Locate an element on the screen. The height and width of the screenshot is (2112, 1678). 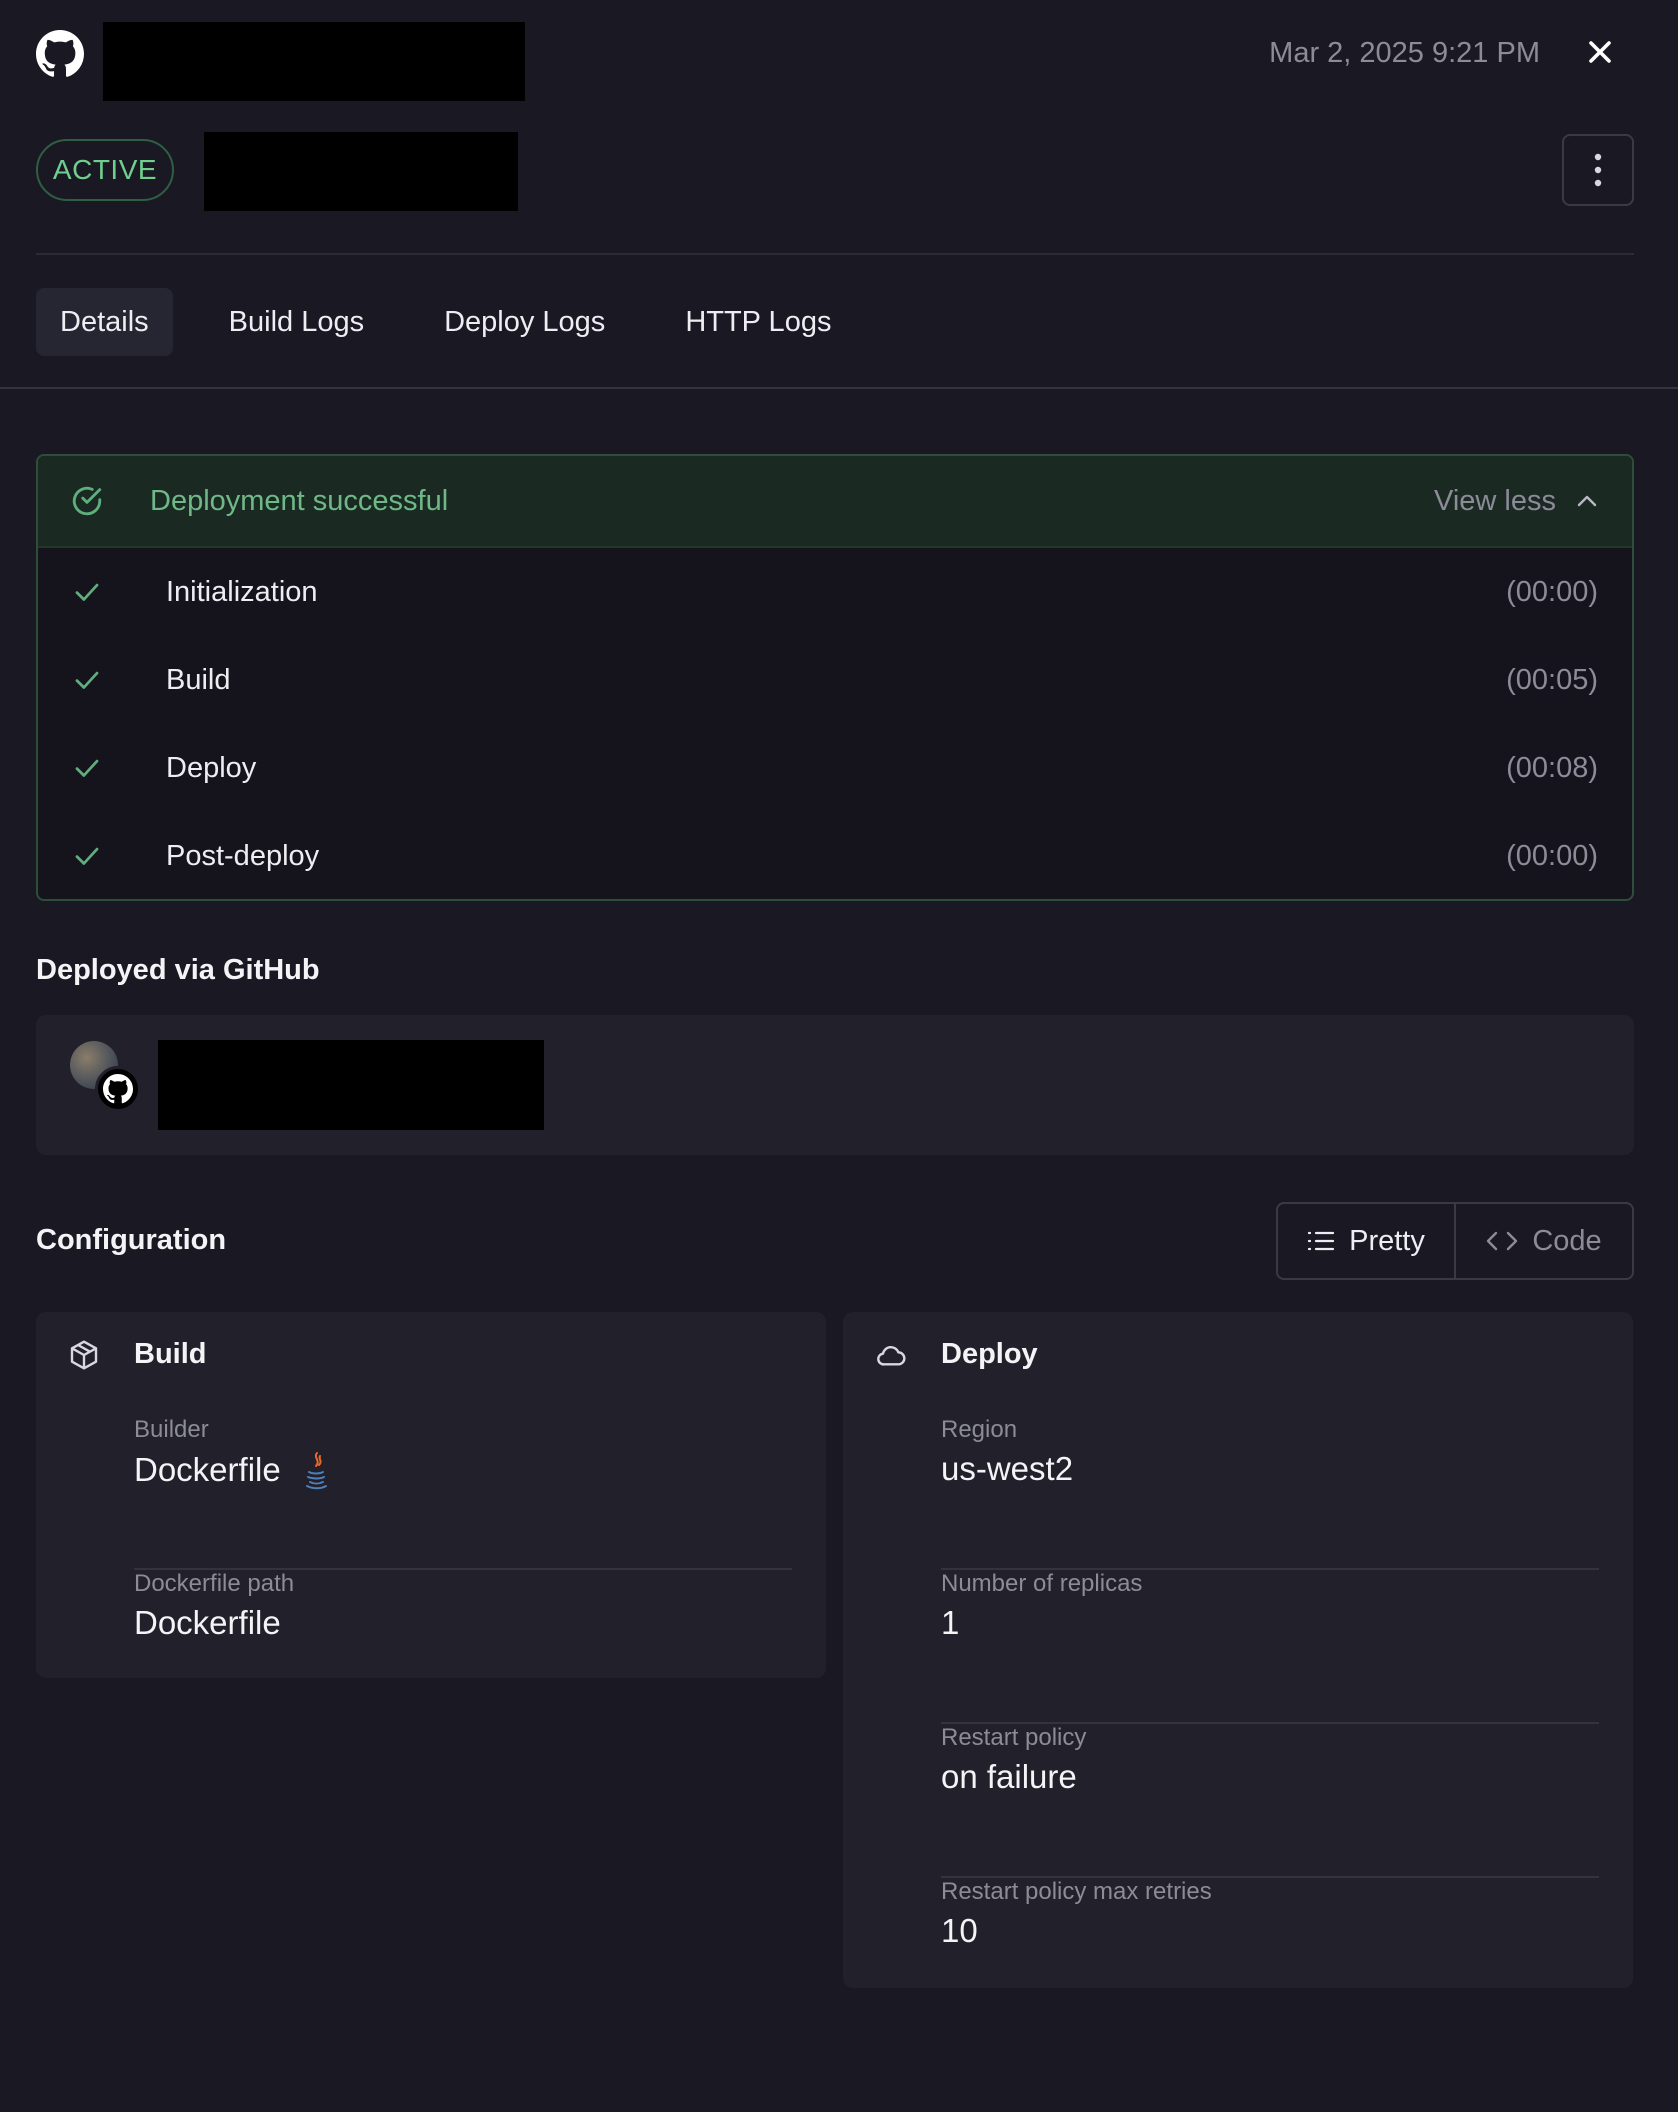
list-icon is located at coordinates (1321, 1241).